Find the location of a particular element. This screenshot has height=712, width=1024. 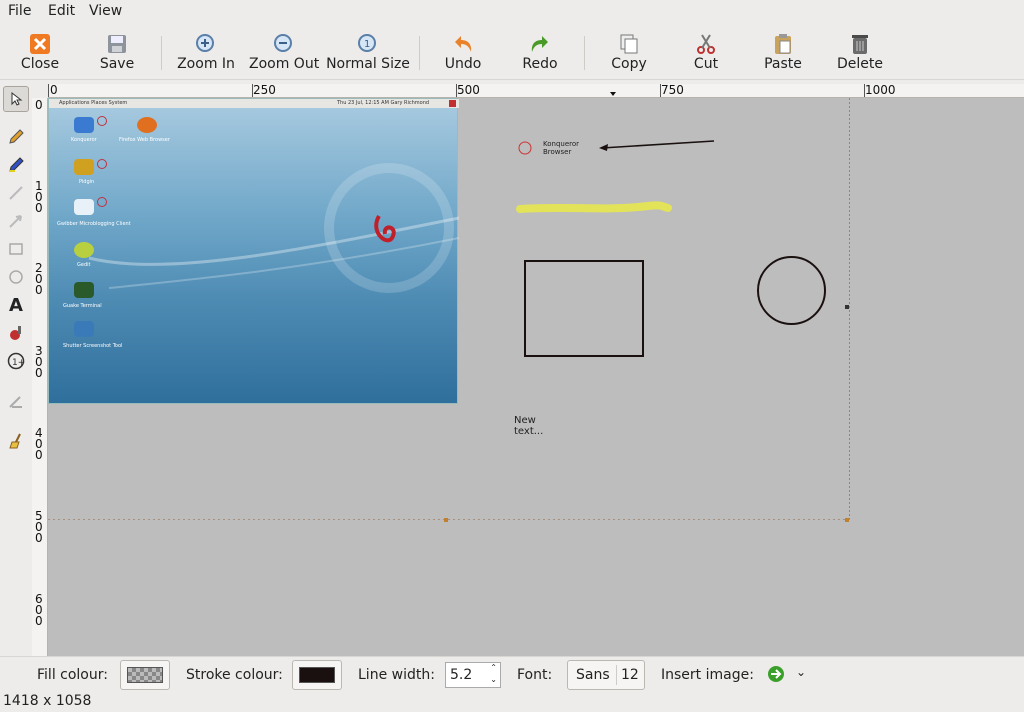

ruler-tick-200: 2 0 0 is located at coordinates (39, 279).